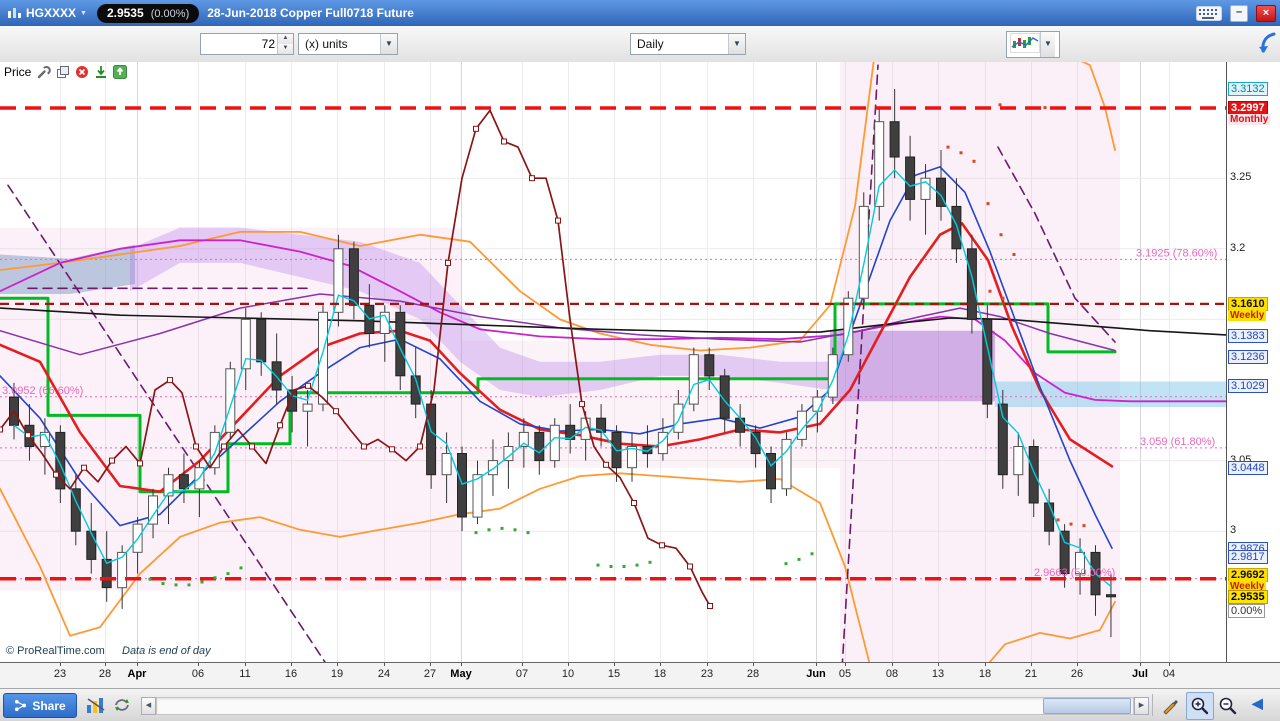 Image resolution: width=1280 pixels, height=721 pixels. I want to click on collapse-up-icon, so click(120, 72).